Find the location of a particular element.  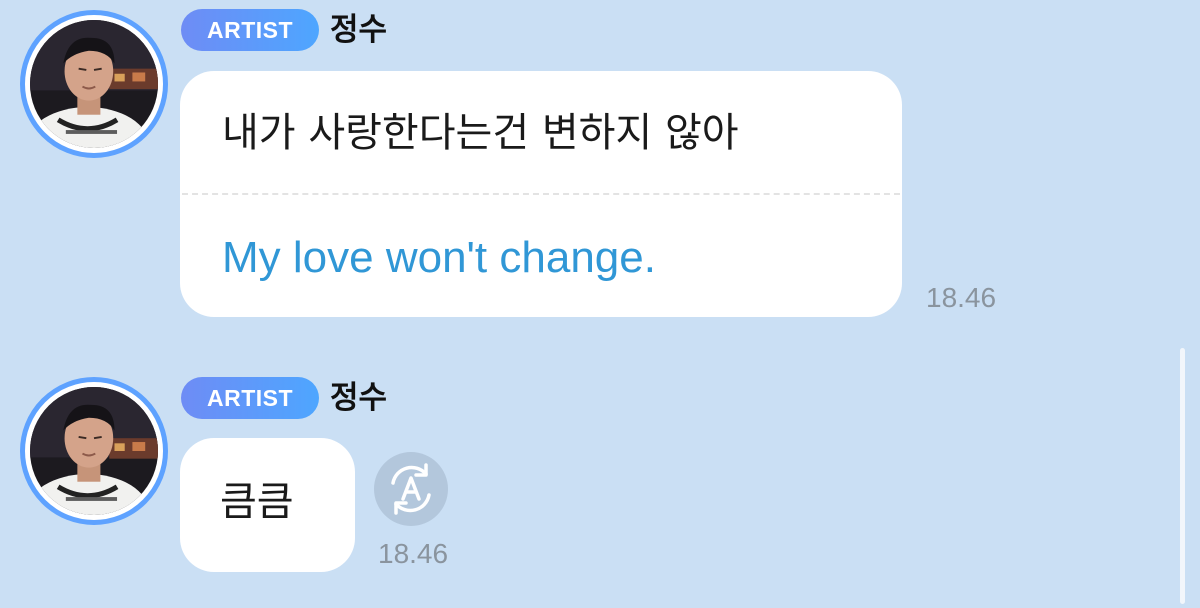

message-text: 내가 사랑한다는건 변하지 않아 is located at coordinates (480, 133).